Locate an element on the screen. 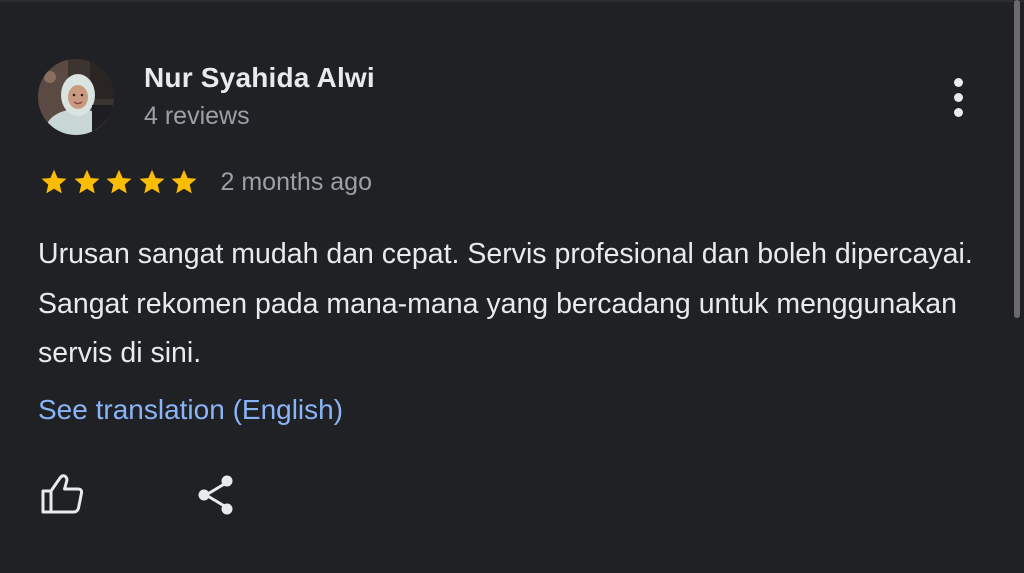 Image resolution: width=1024 pixels, height=573 pixels. scrollbar is located at coordinates (1013, 286).